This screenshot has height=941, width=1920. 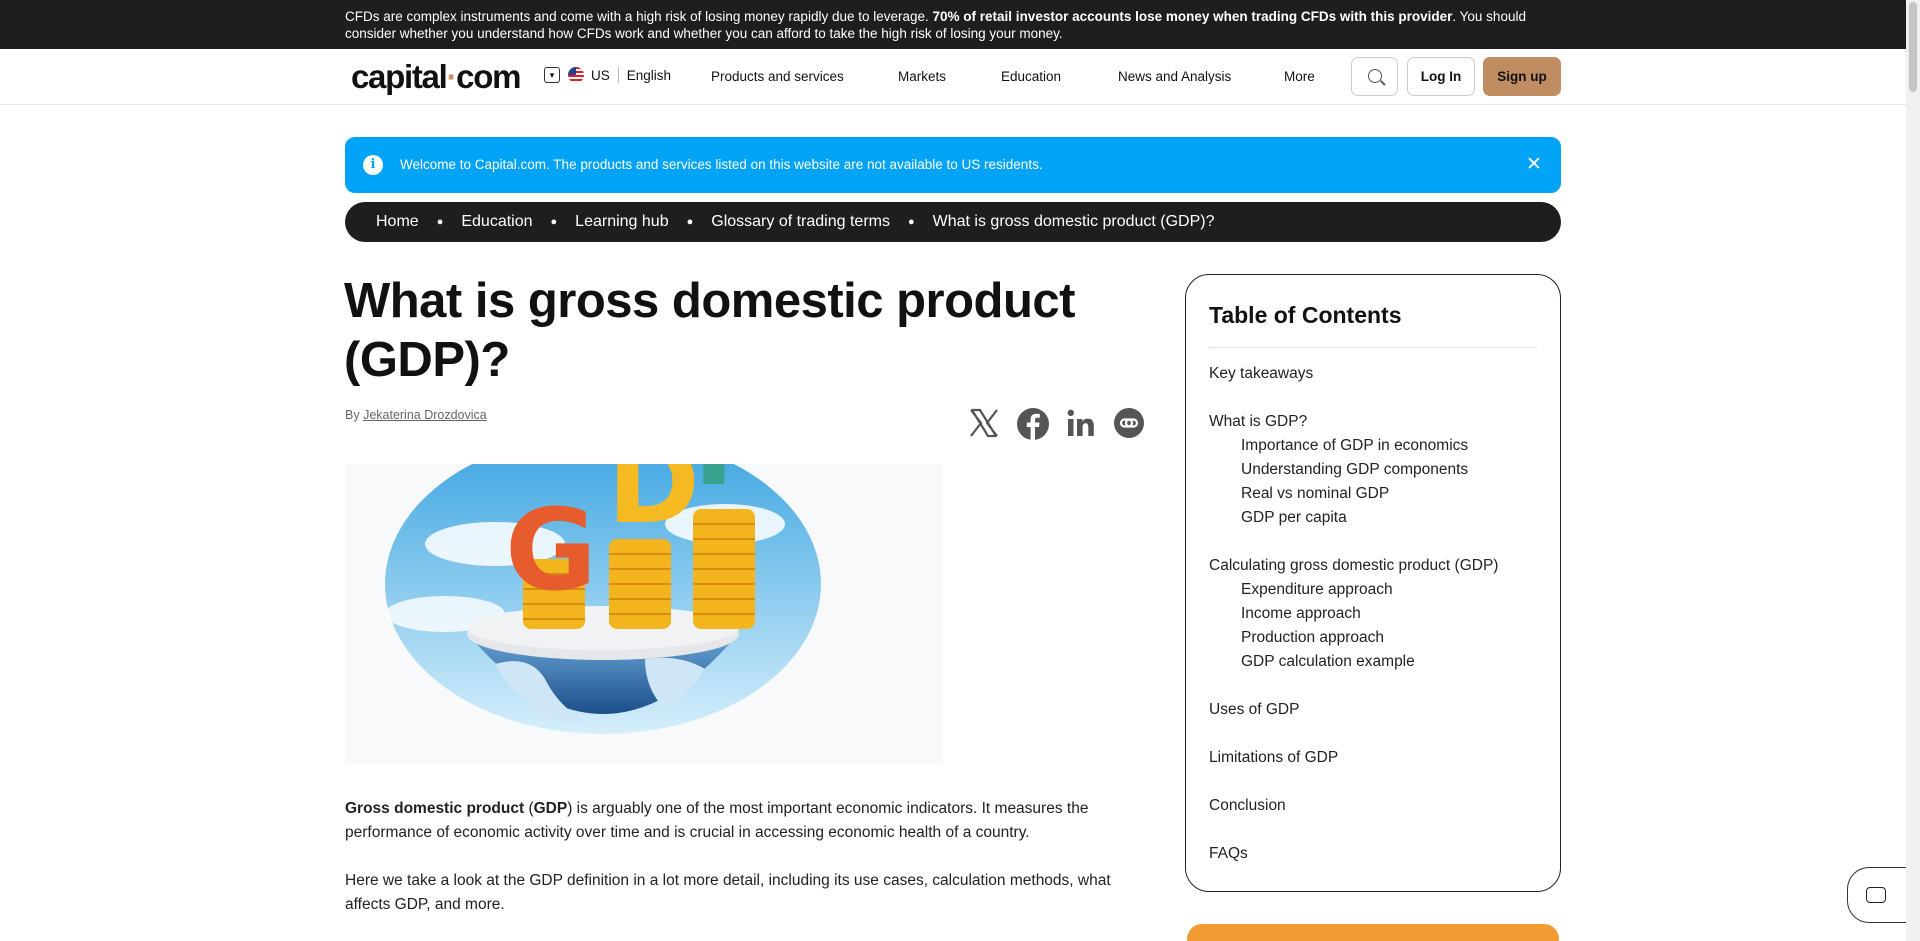 What do you see at coordinates (496, 222) in the screenshot?
I see `breadcrumb-education: Education` at bounding box center [496, 222].